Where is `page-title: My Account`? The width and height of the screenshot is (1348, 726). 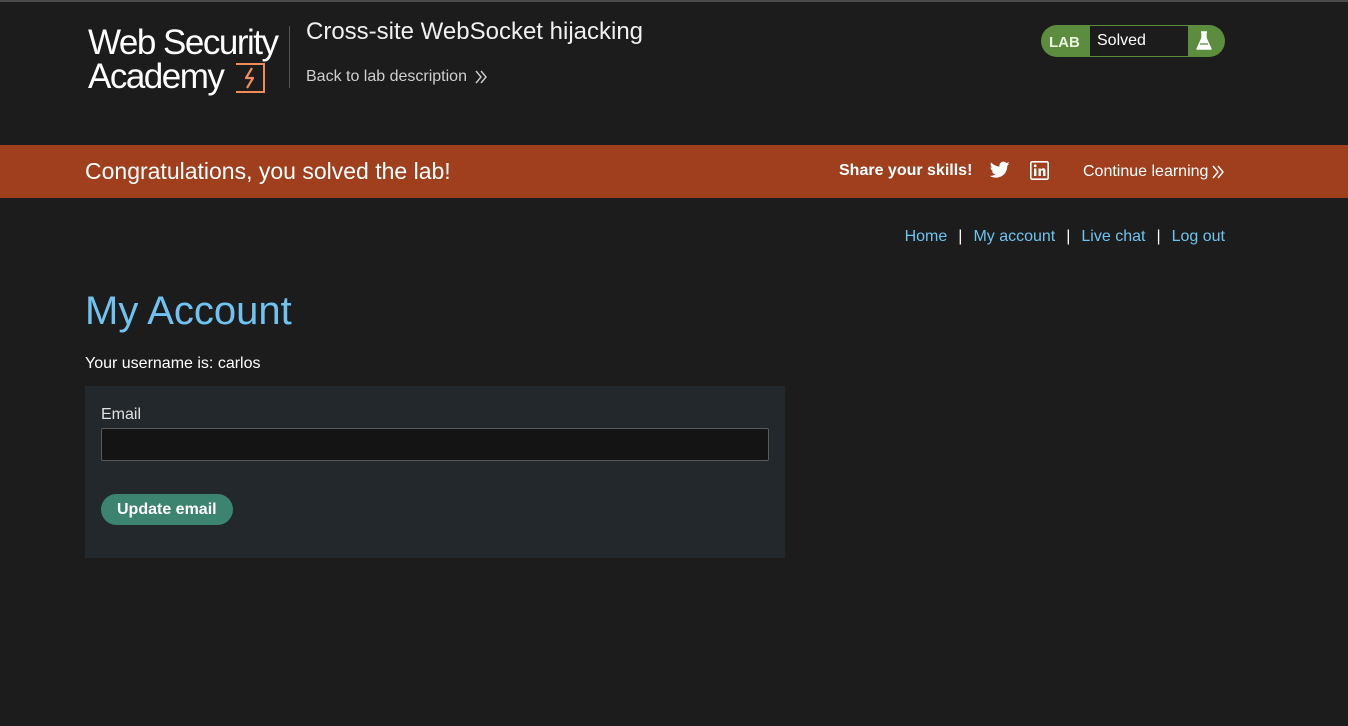
page-title: My Account is located at coordinates (188, 311).